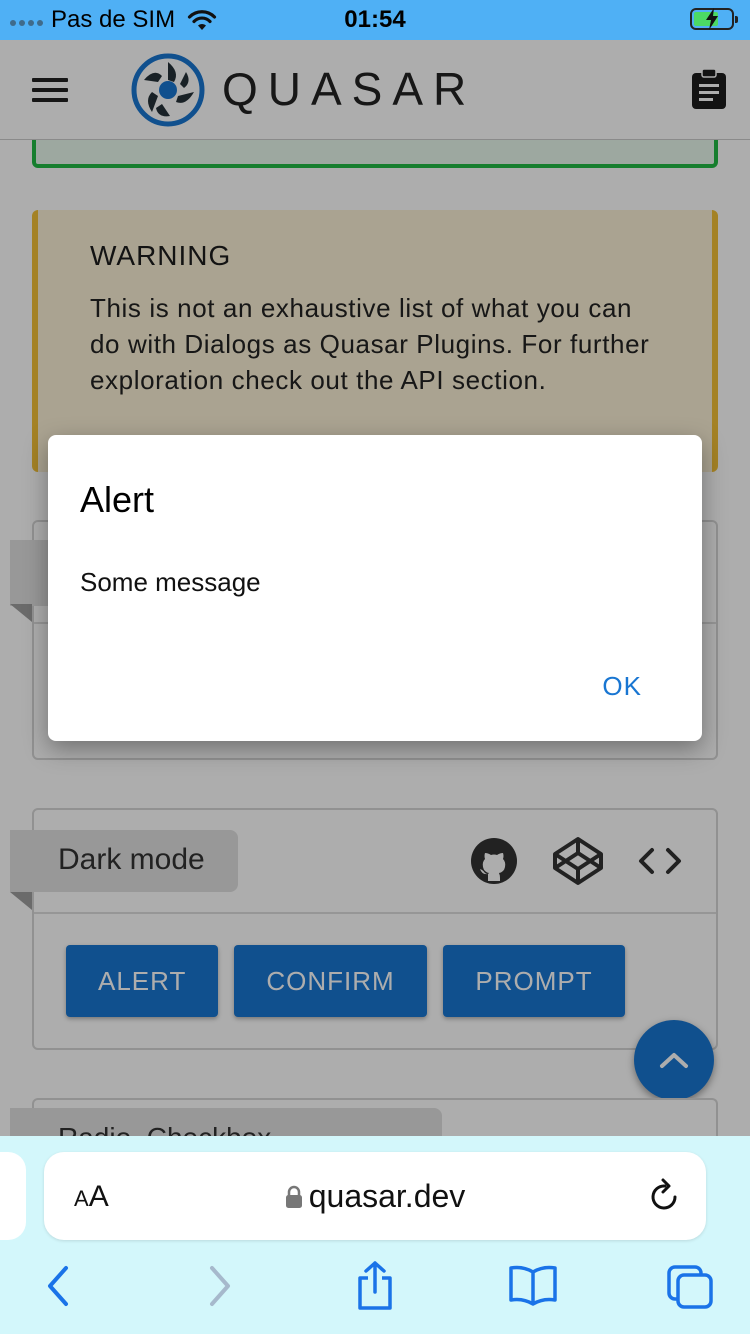  I want to click on charging-bolt-icon, so click(712, 19).